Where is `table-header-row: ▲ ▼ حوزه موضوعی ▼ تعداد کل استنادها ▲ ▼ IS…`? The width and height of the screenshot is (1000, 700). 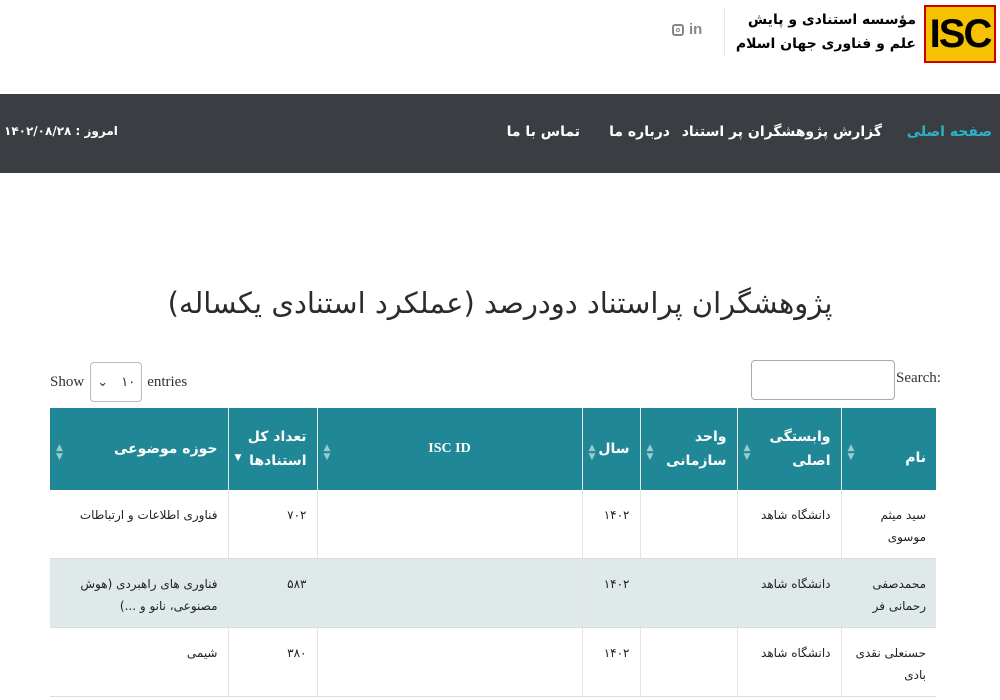
table-header-row: ▲ ▼ حوزه موضوعی ▼ تعداد کل استنادها ▲ ▼ IS… is located at coordinates (493, 449).